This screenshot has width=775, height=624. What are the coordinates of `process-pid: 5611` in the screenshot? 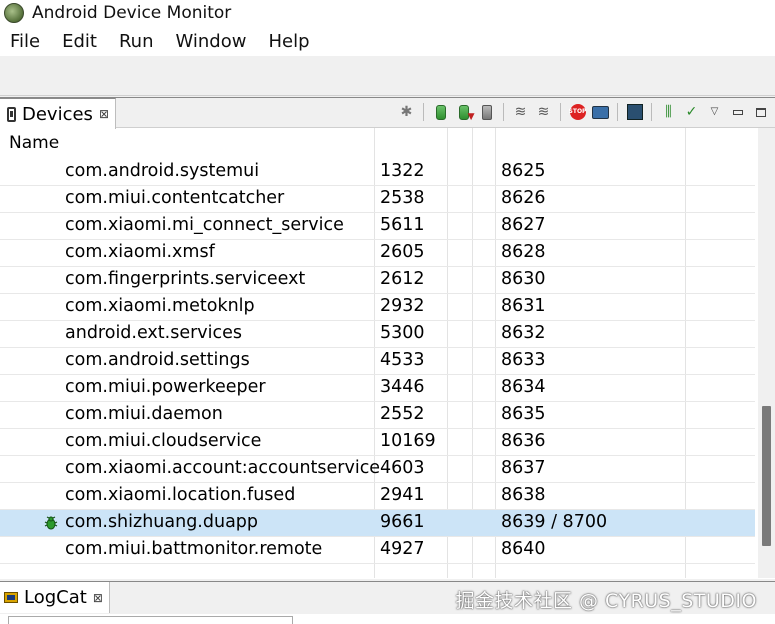 It's located at (402, 225).